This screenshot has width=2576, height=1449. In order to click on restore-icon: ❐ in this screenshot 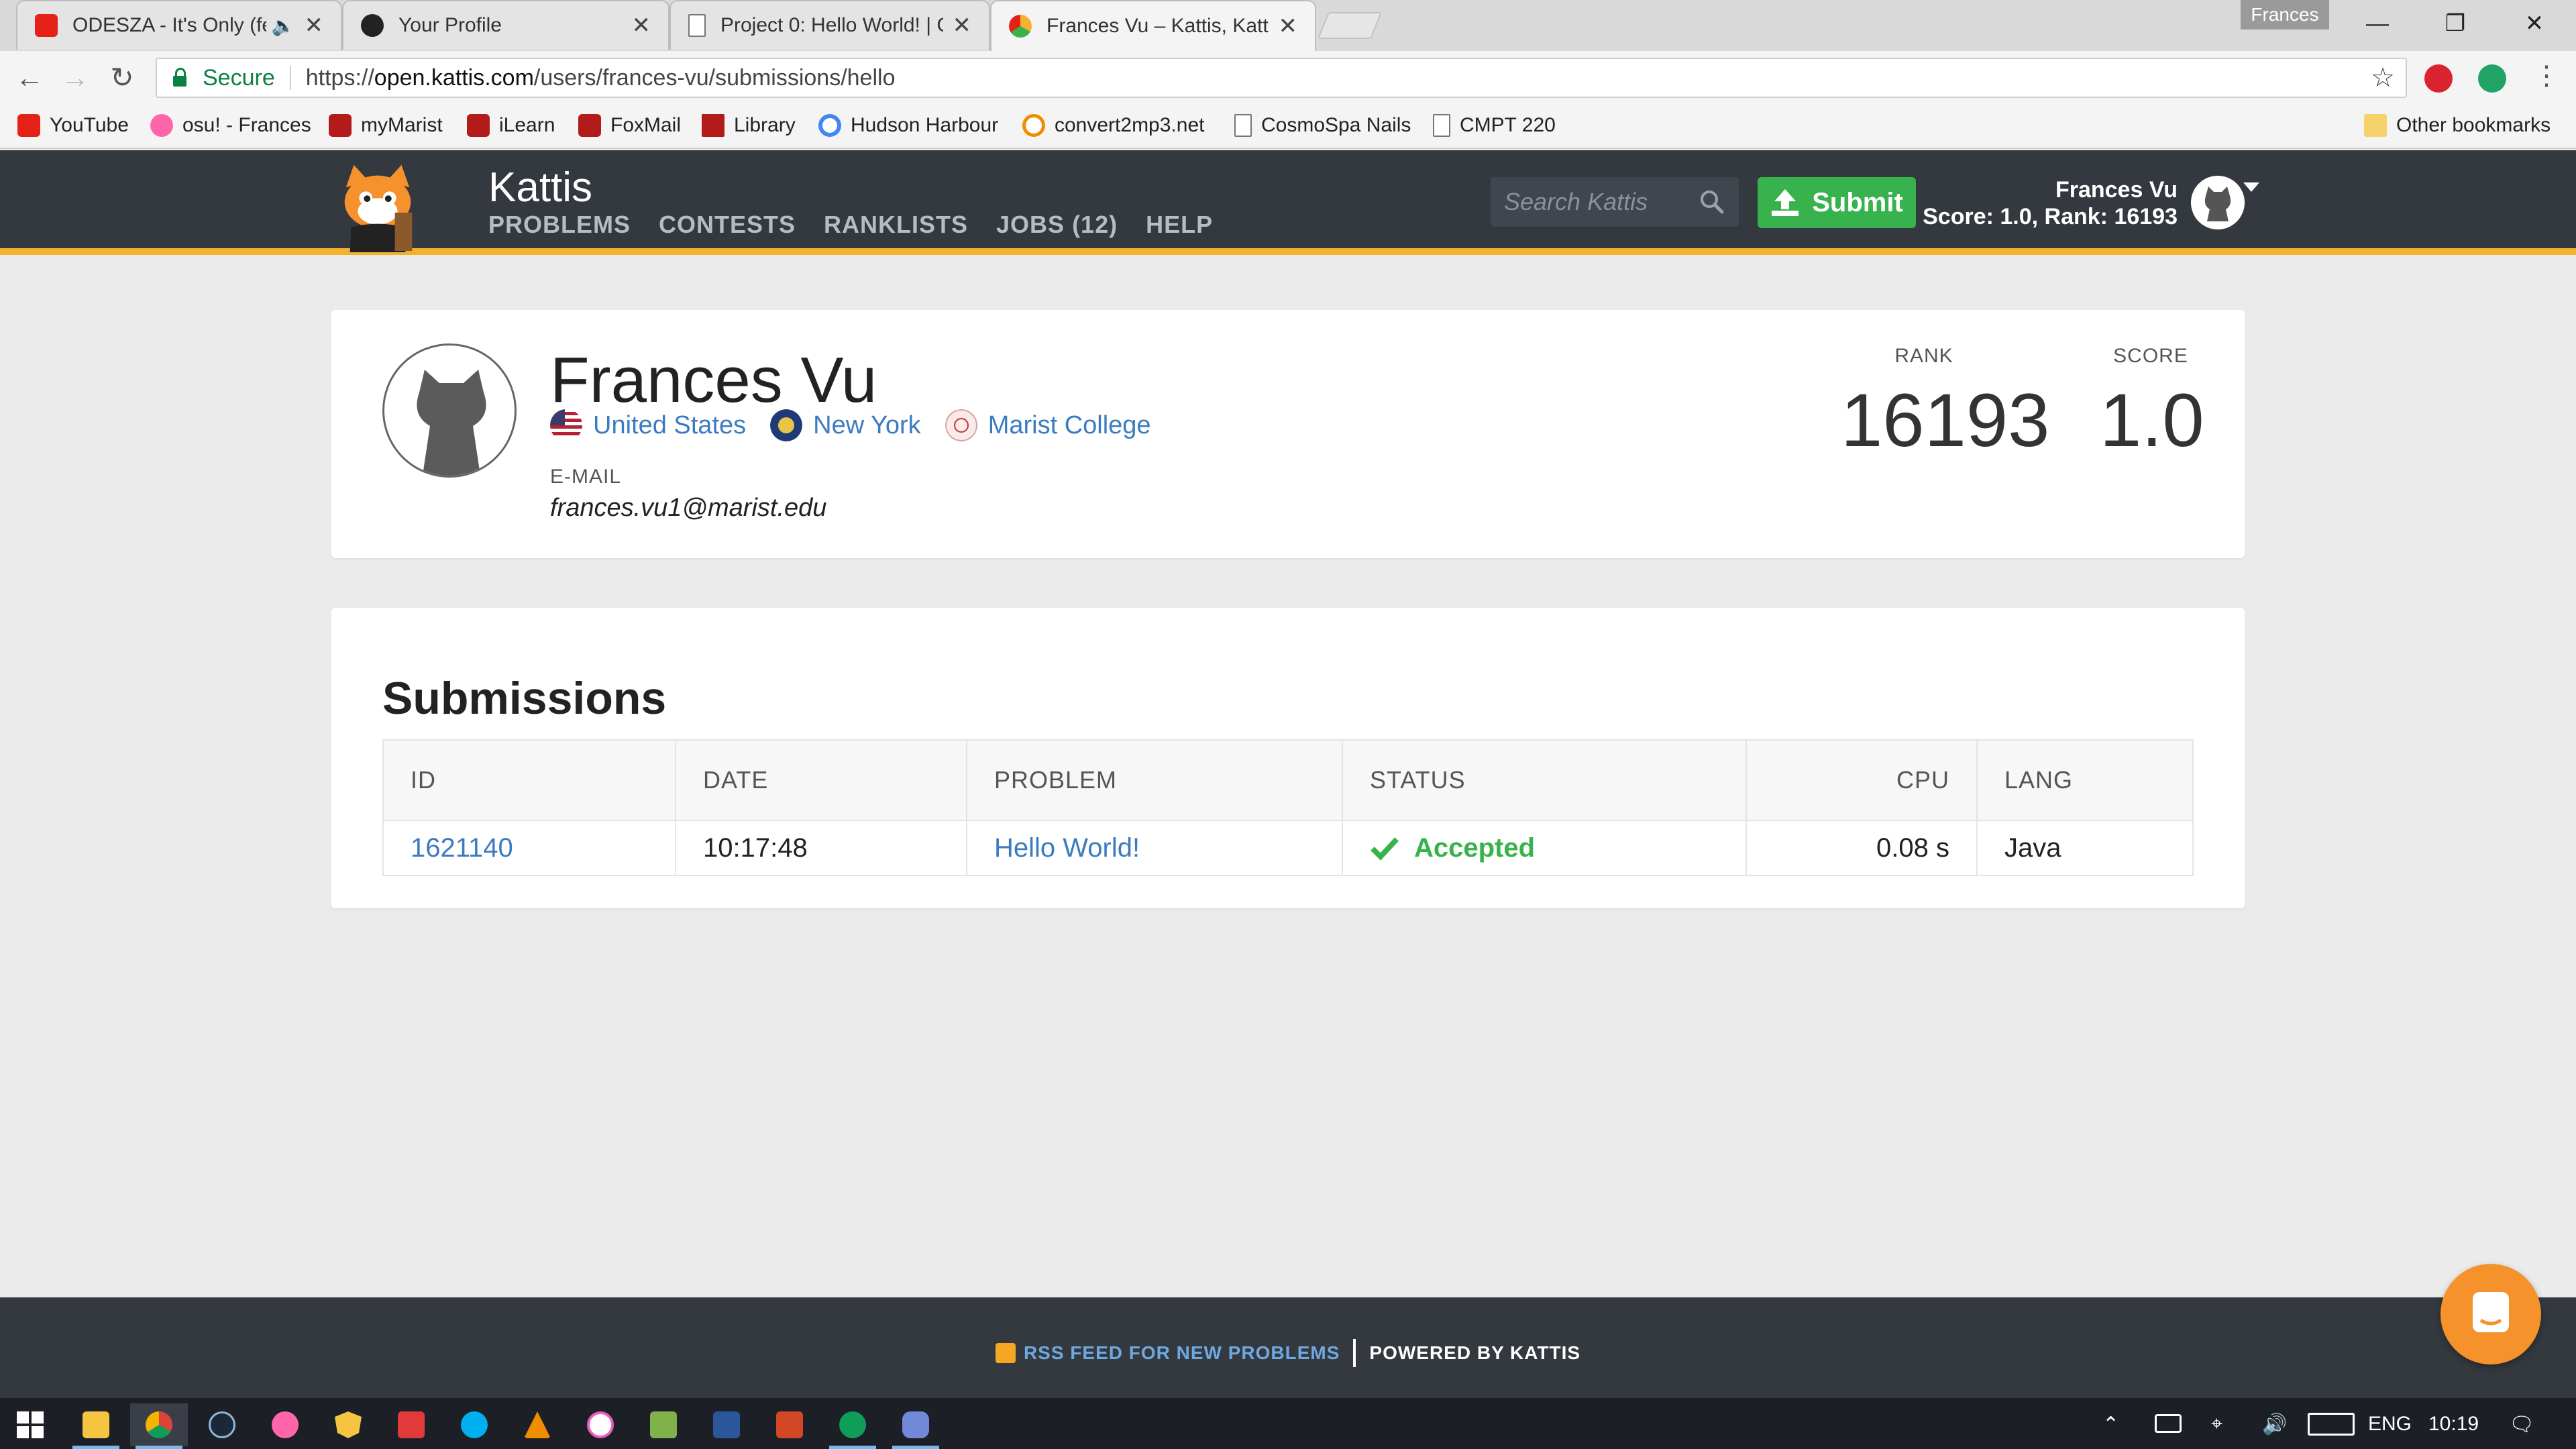, I will do `click(2455, 23)`.